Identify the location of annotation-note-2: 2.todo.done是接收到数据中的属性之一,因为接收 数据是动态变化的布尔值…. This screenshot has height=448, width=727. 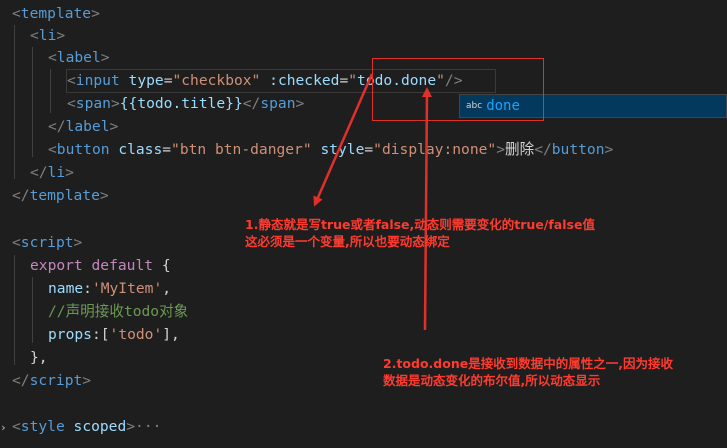
(528, 372).